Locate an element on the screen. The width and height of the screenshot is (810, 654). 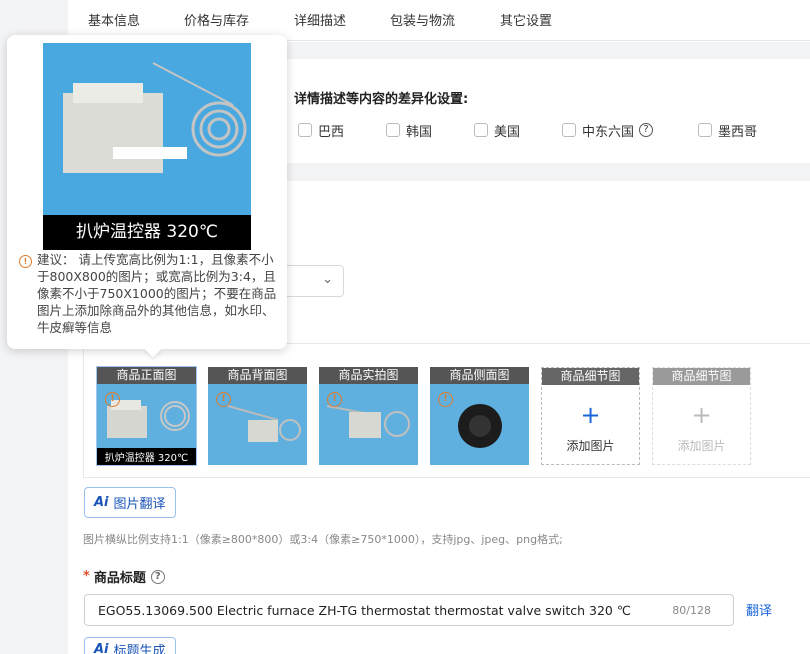
tab-packaging-logistics: 包装与物流 is located at coordinates (422, 19).